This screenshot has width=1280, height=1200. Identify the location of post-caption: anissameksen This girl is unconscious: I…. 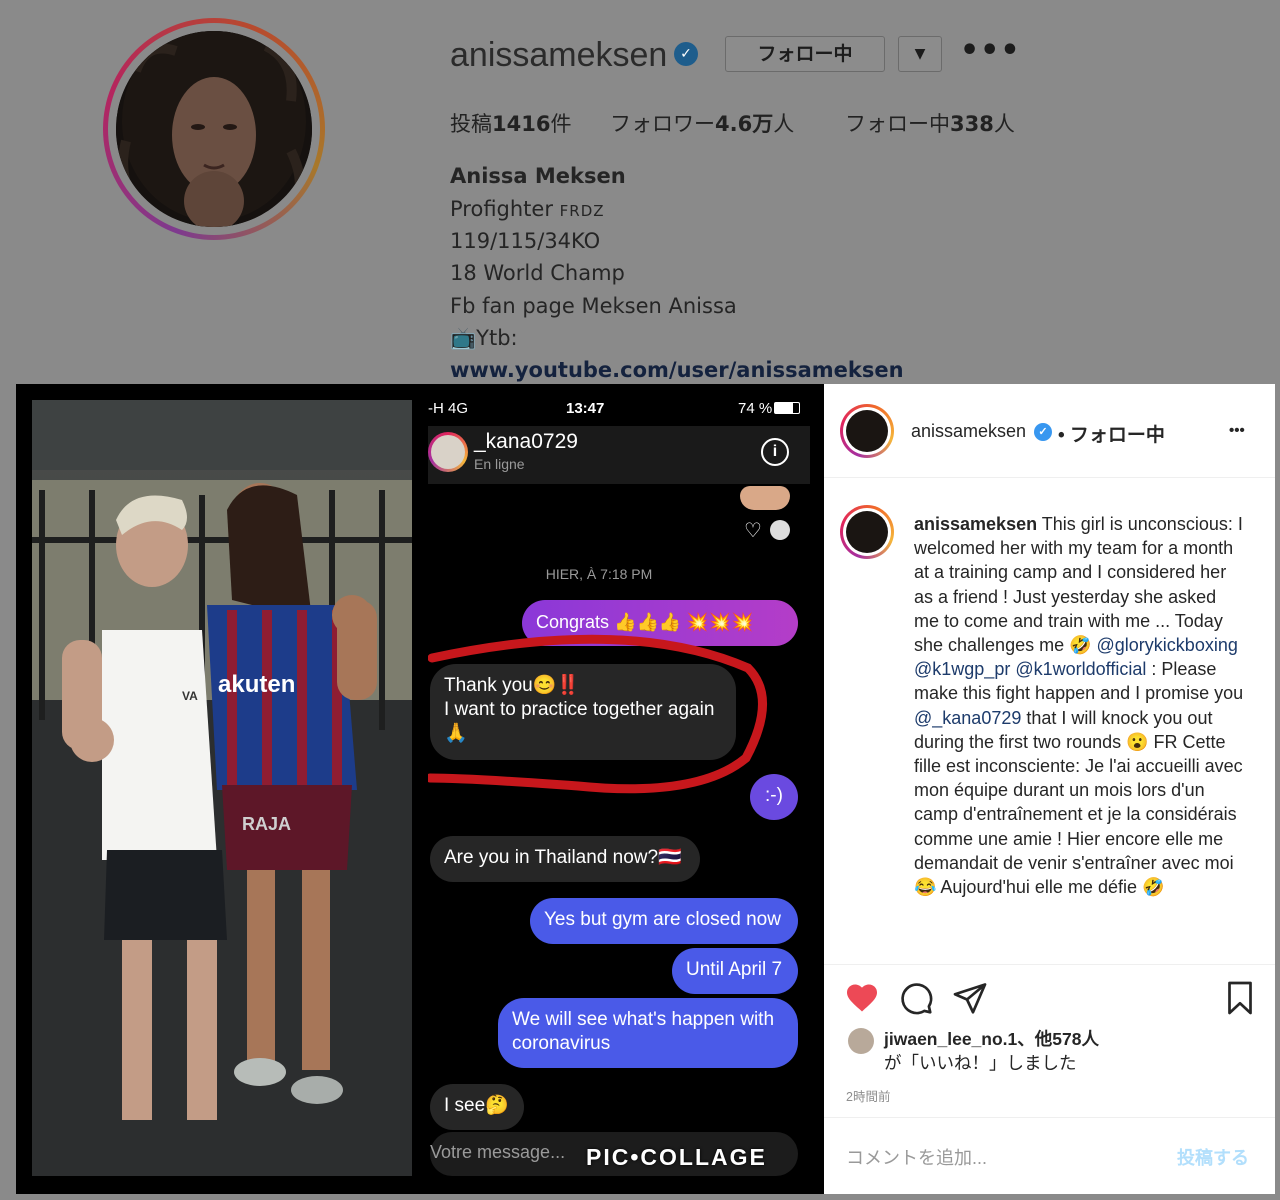
(1079, 736).